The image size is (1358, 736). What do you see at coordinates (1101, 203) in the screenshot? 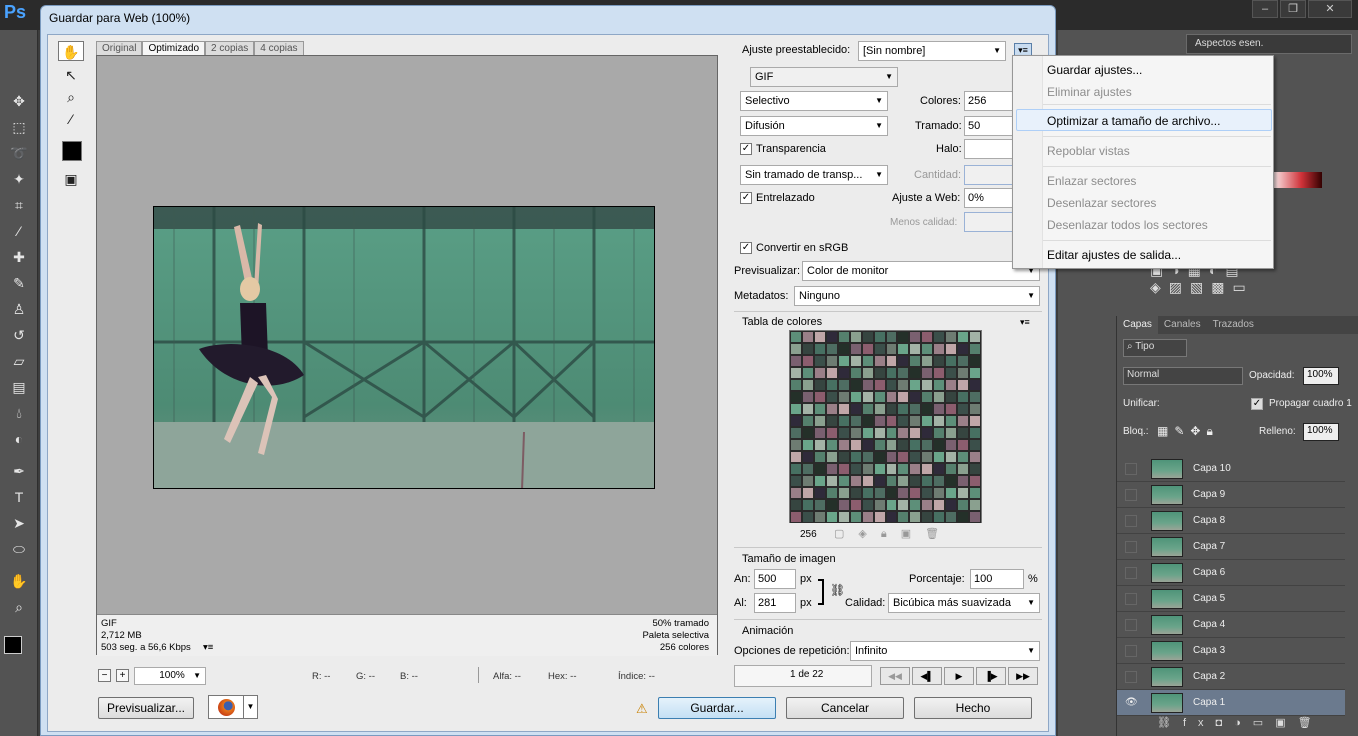
I see `menu-item-desenlazar-sectores: Desenlazar sectores` at bounding box center [1101, 203].